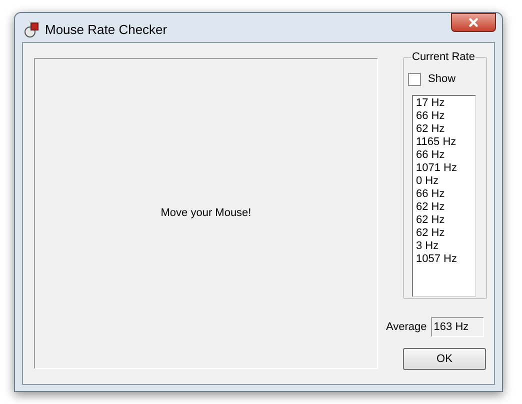 The image size is (522, 404). What do you see at coordinates (444, 359) in the screenshot?
I see `ok-button: OK` at bounding box center [444, 359].